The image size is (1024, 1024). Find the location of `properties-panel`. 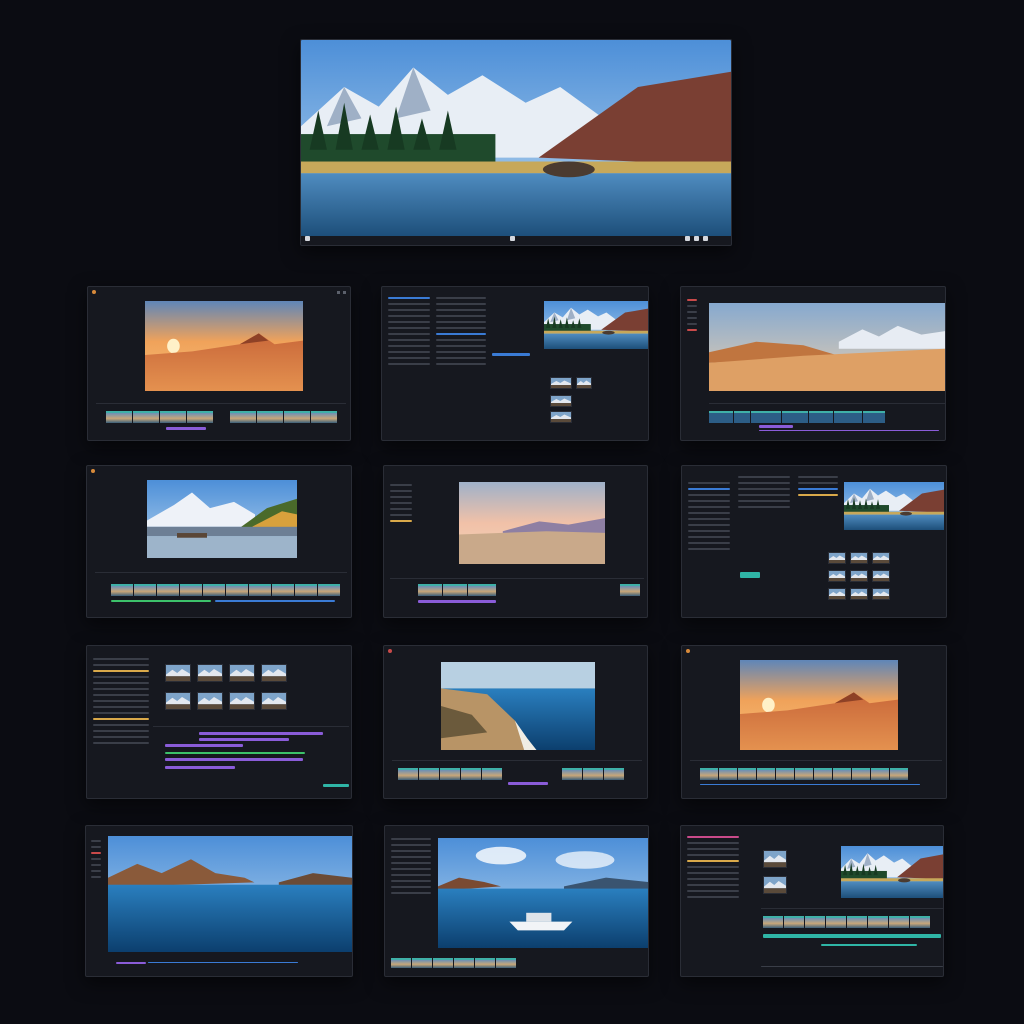

properties-panel is located at coordinates (461, 333).